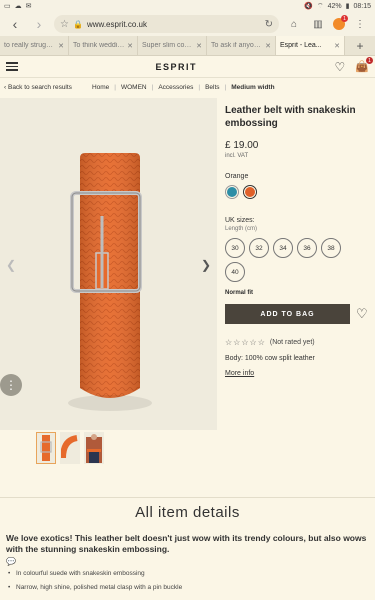 The image size is (375, 600). Describe the element at coordinates (134, 87) in the screenshot. I see `breadcrumb-women: WOMEN` at that location.